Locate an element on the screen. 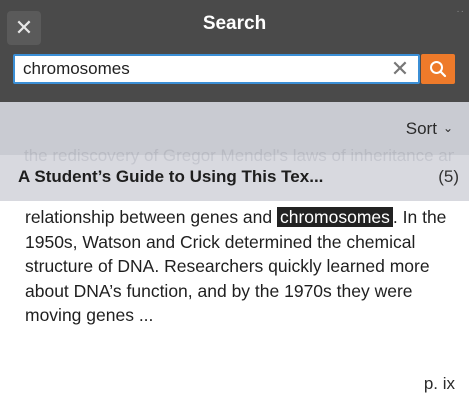 The height and width of the screenshot is (415, 469). result-page-link: p. ix is located at coordinates (439, 384).